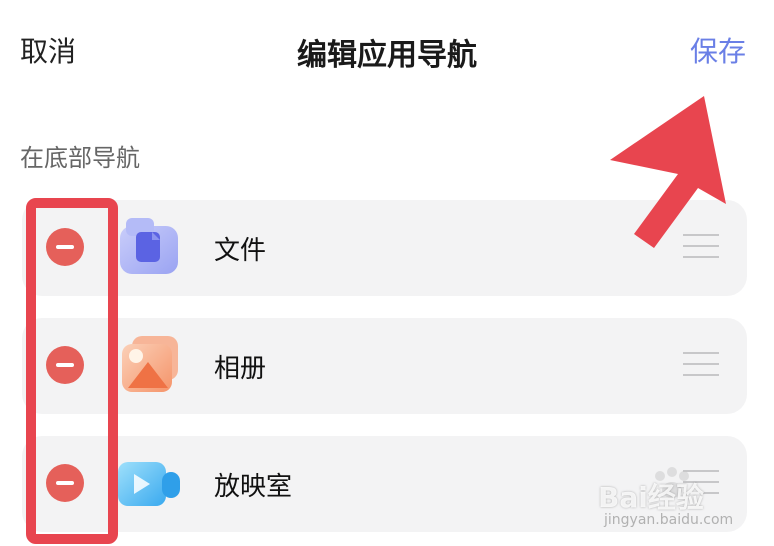 This screenshot has width=774, height=546. Describe the element at coordinates (651, 497) in the screenshot. I see `watermark-brand: Bai经验` at that location.